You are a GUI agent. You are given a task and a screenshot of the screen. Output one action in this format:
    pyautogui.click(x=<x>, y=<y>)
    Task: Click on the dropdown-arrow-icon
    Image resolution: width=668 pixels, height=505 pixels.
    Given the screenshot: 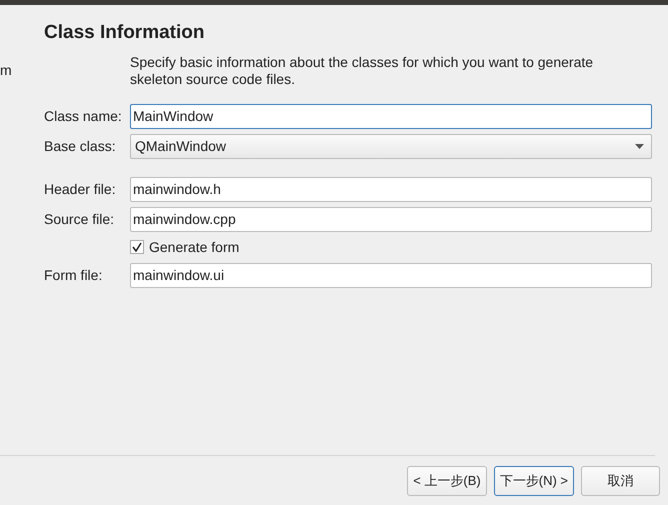 What is the action you would take?
    pyautogui.click(x=639, y=146)
    